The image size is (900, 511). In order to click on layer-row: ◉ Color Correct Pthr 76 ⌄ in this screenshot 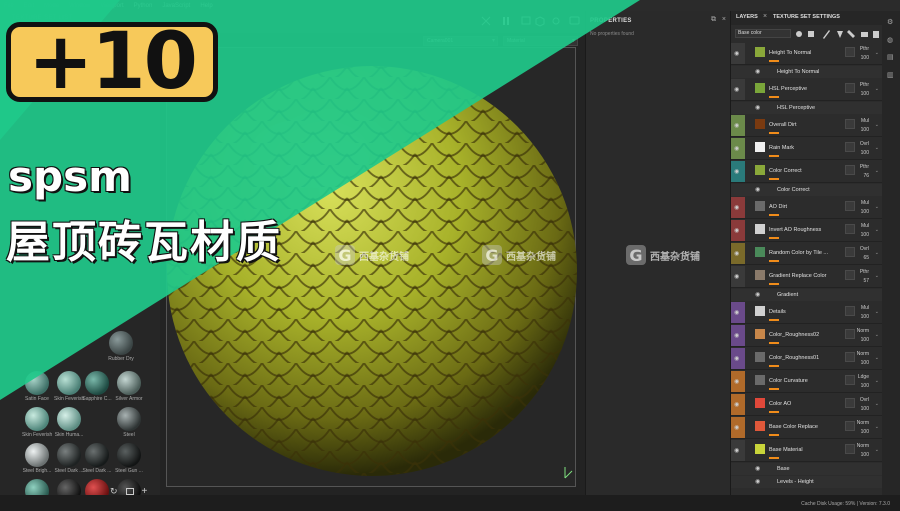, I will do `click(807, 172)`.